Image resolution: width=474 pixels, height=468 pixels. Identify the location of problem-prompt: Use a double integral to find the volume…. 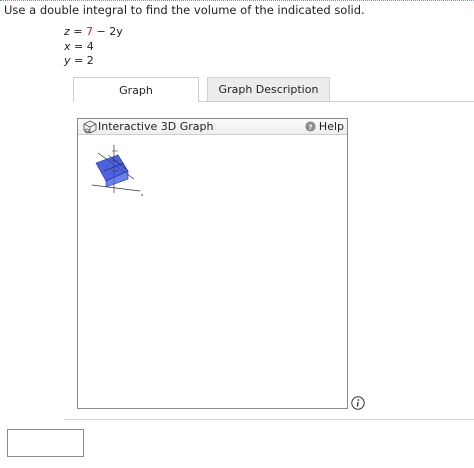
(184, 10).